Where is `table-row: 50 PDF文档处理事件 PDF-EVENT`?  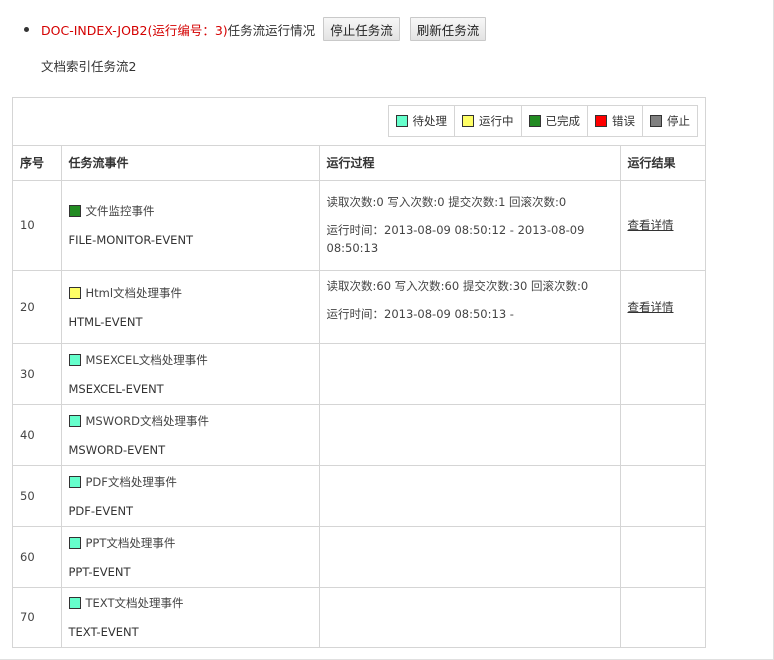 table-row: 50 PDF文档处理事件 PDF-EVENT is located at coordinates (359, 496).